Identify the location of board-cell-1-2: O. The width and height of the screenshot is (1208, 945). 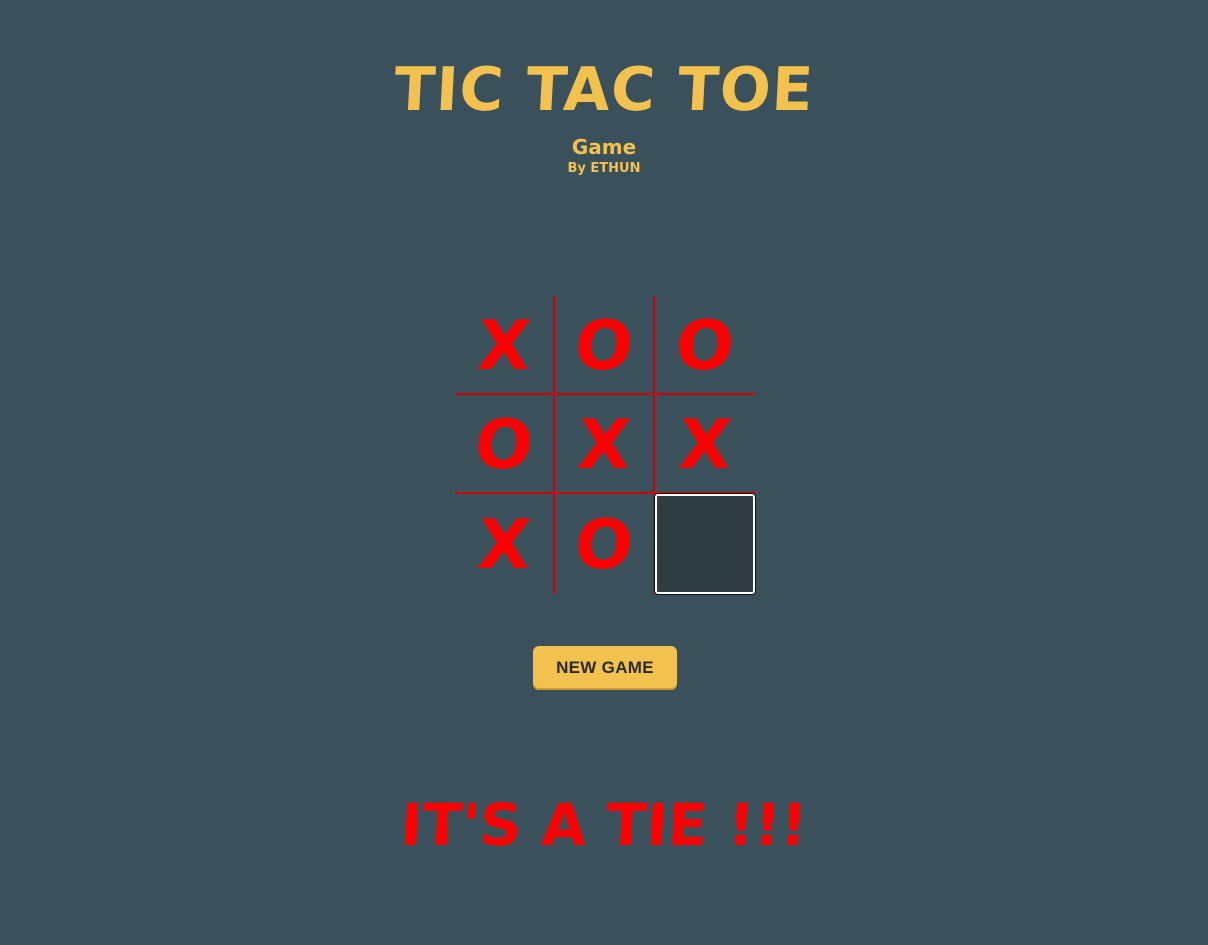
(605, 345).